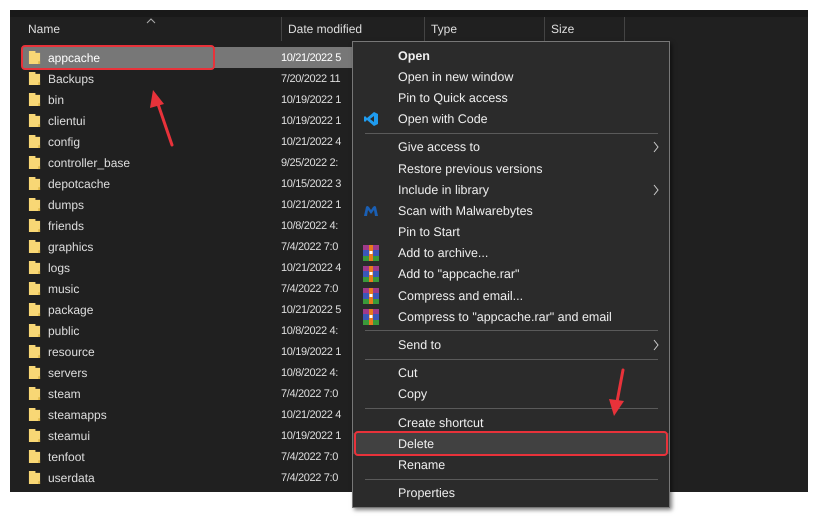 The image size is (819, 526). What do you see at coordinates (511, 465) in the screenshot?
I see `menu-item: Rename` at bounding box center [511, 465].